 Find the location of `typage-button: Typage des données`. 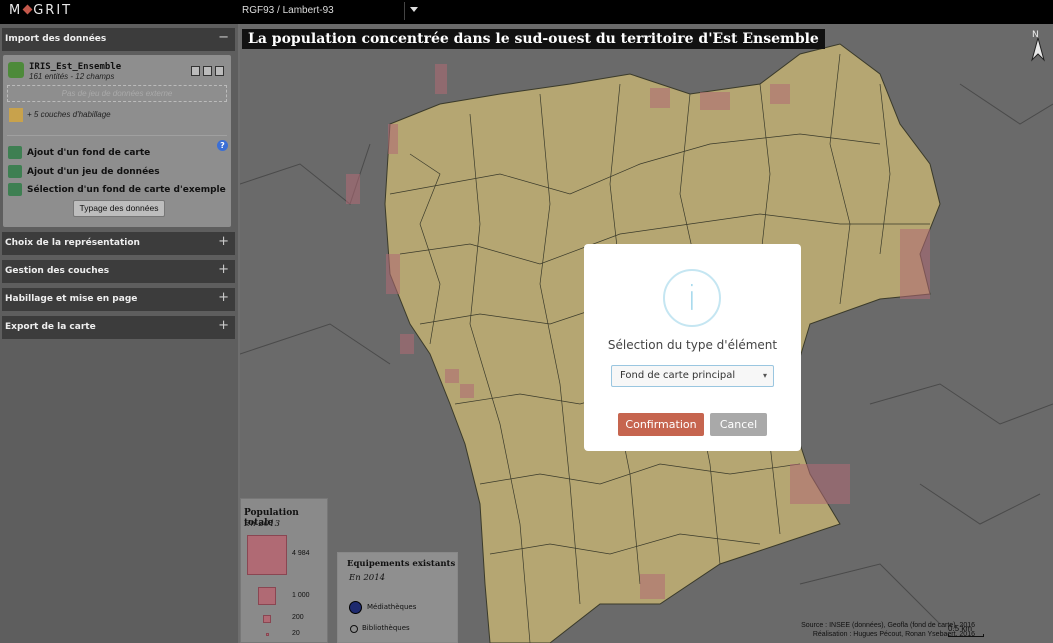

typage-button: Typage des données is located at coordinates (119, 208).